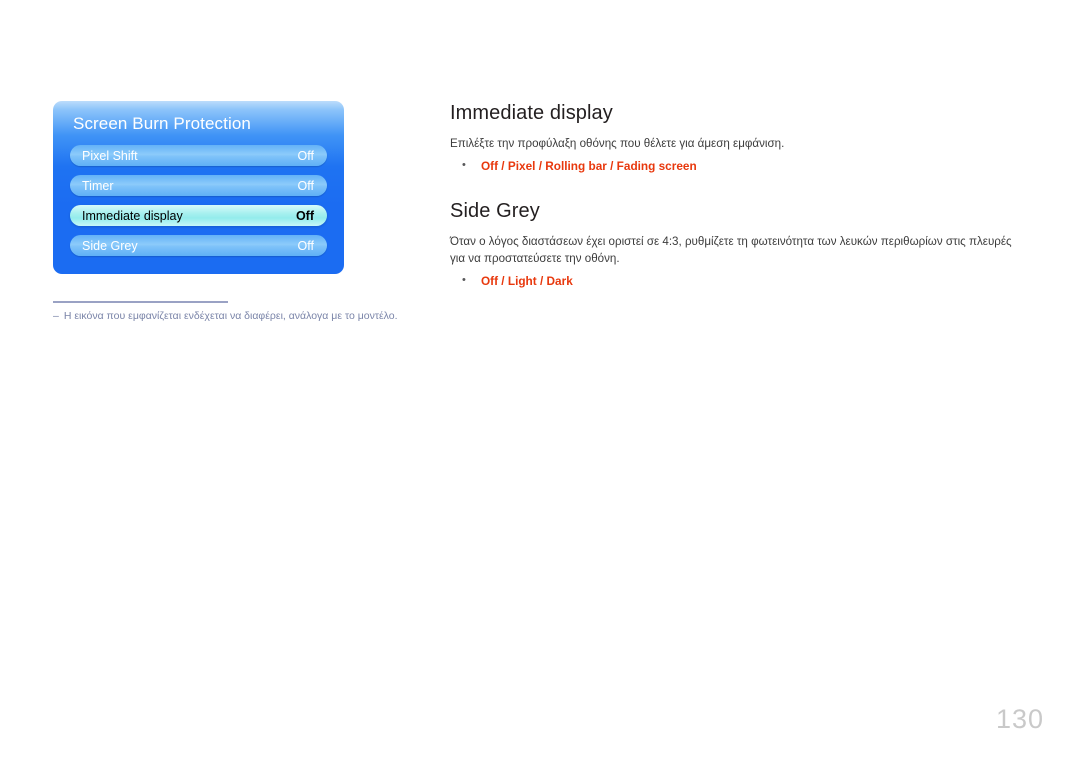  I want to click on osd-item-label: Timer, so click(98, 185).